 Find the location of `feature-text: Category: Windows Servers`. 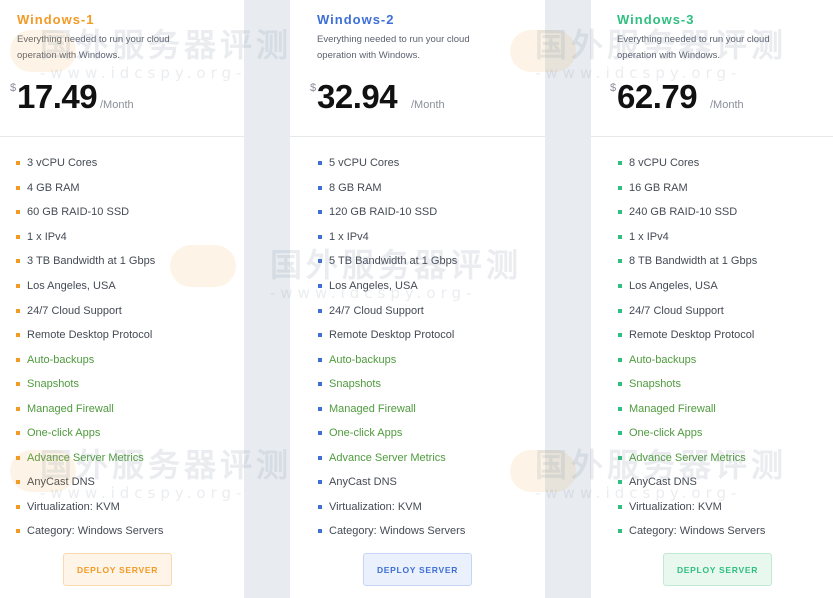

feature-text: Category: Windows Servers is located at coordinates (697, 531).